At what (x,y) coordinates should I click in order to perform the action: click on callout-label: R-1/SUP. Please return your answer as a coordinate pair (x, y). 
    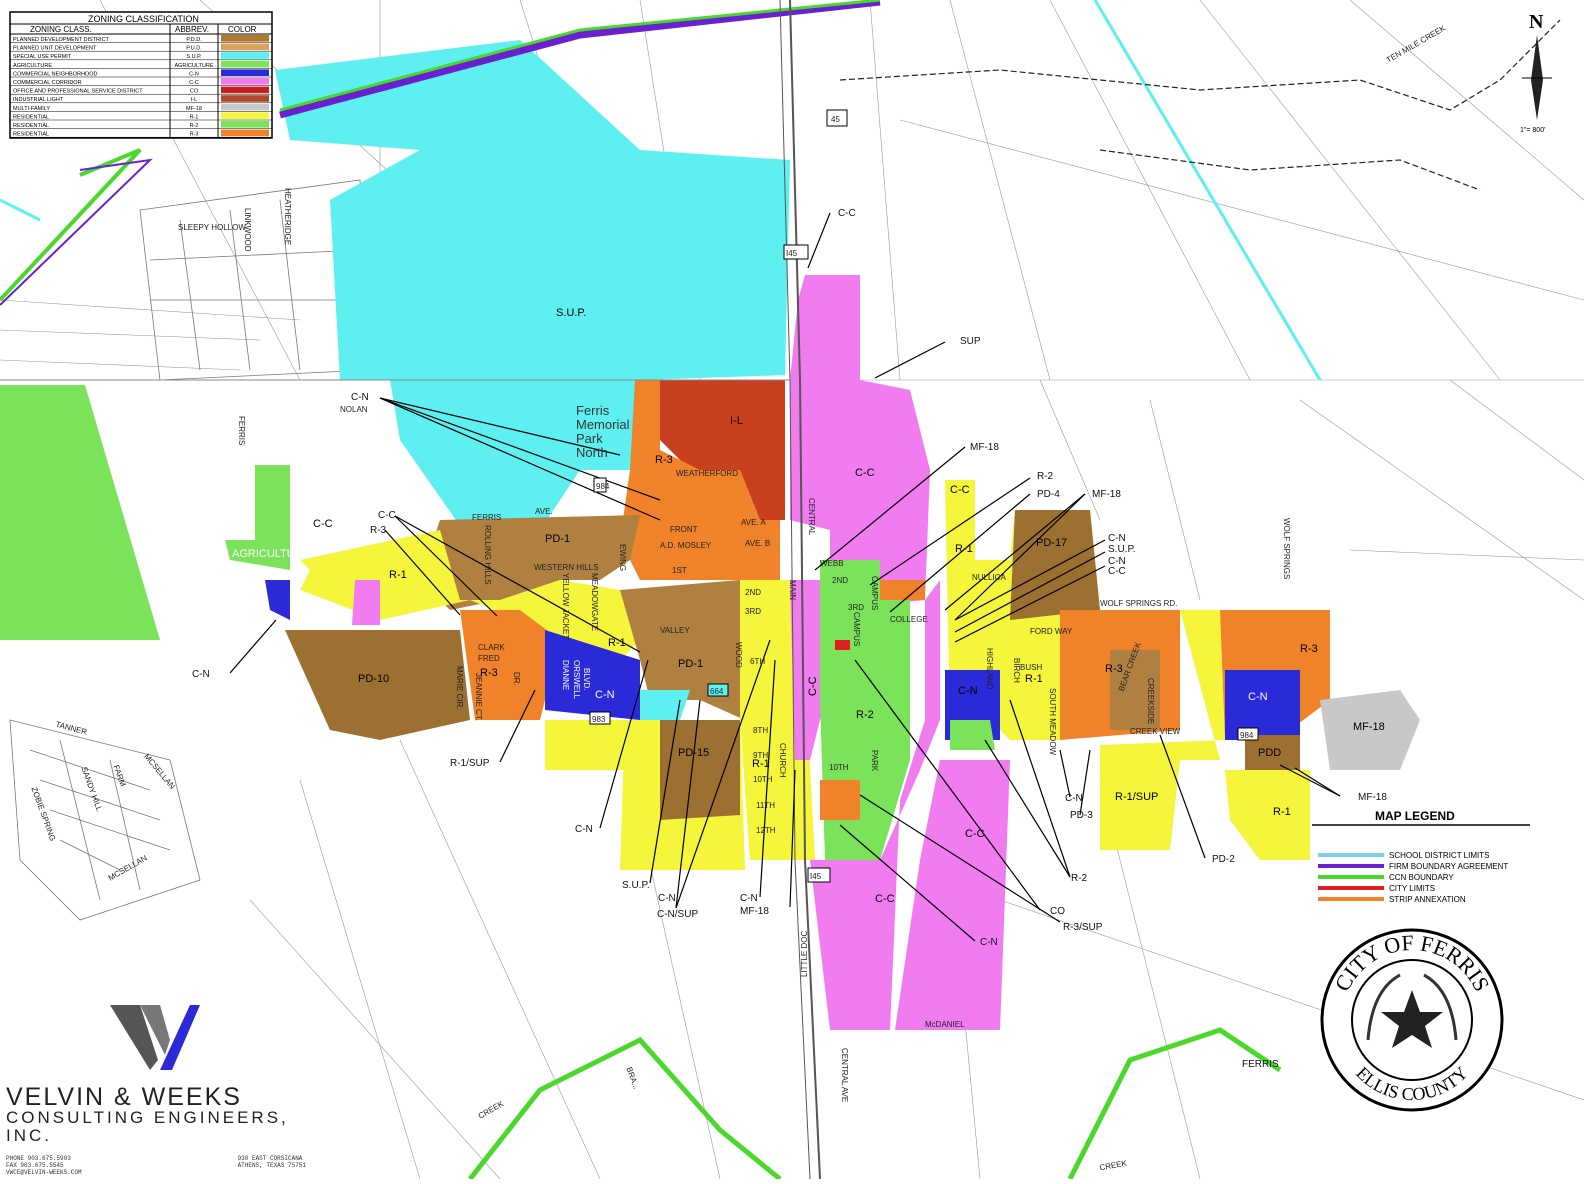
    Looking at the image, I should click on (470, 763).